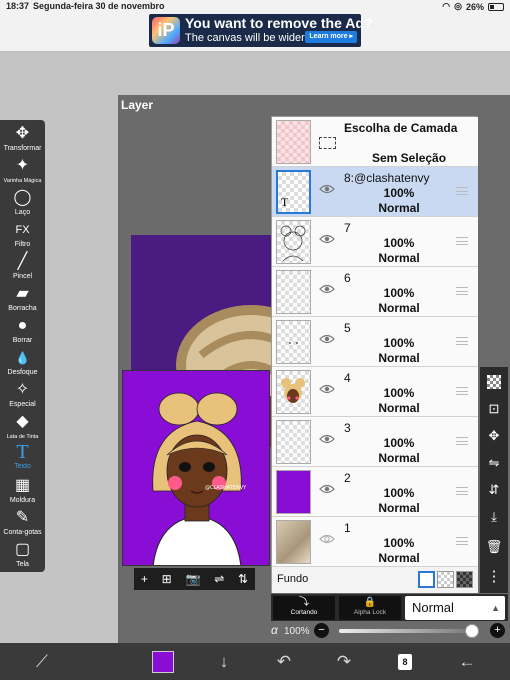 The width and height of the screenshot is (510, 680). I want to click on layer-row-3: 3 100% Normal, so click(375, 442).